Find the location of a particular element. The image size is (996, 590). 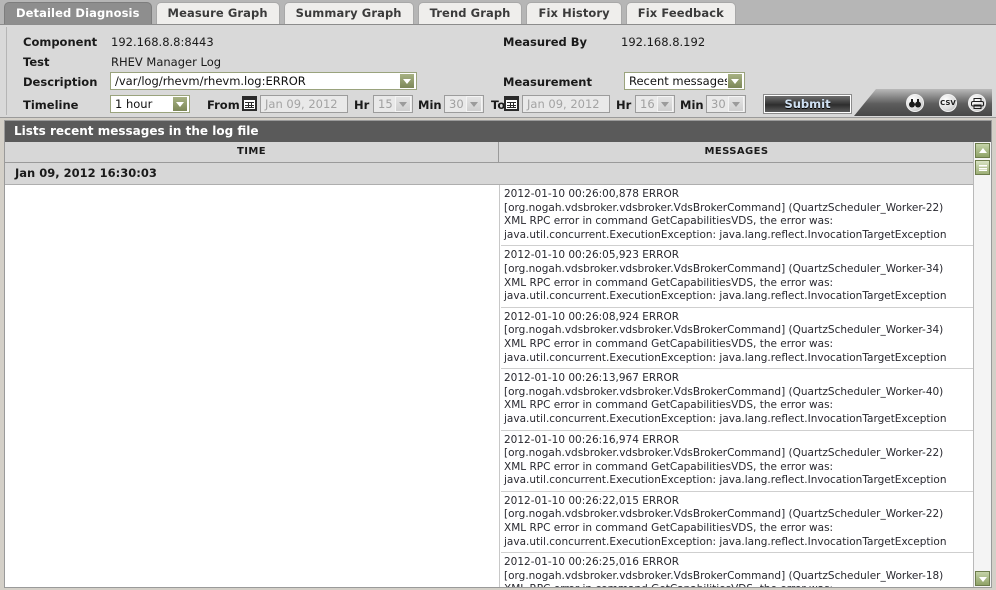

tab-label: Fix History is located at coordinates (574, 13).